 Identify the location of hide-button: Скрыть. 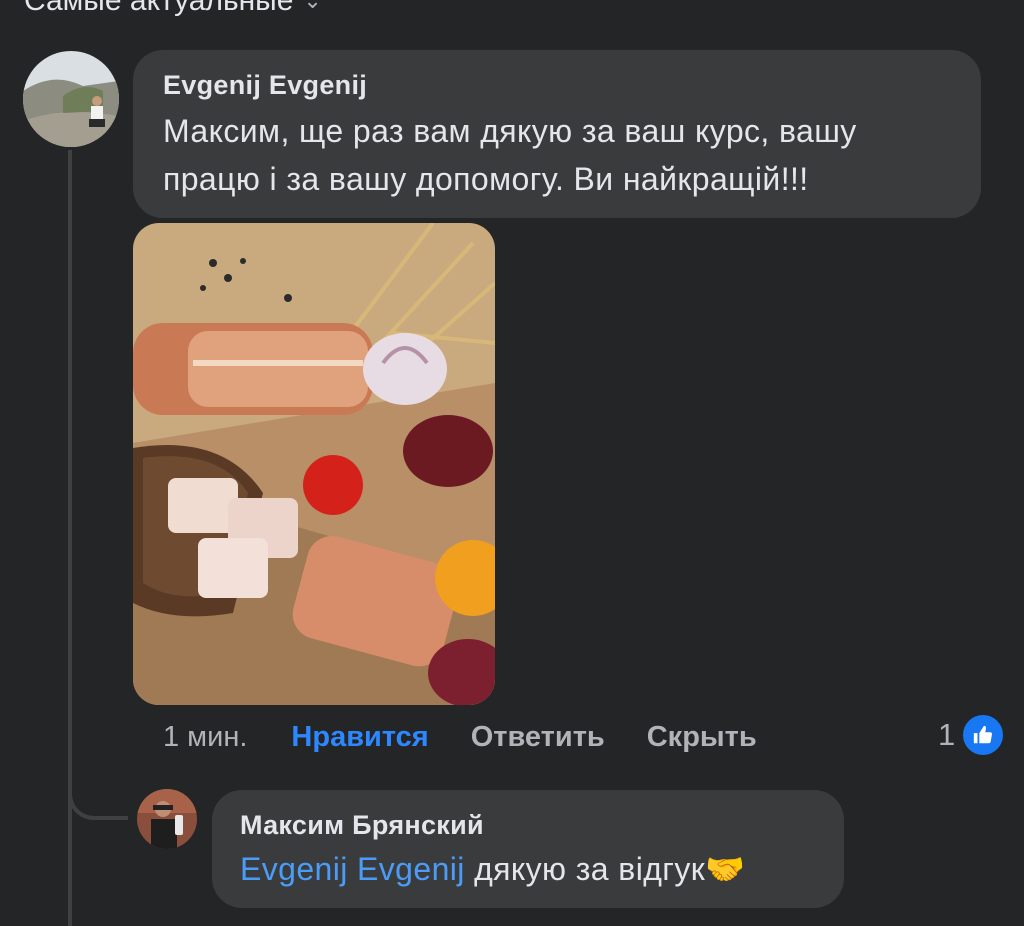
(702, 737).